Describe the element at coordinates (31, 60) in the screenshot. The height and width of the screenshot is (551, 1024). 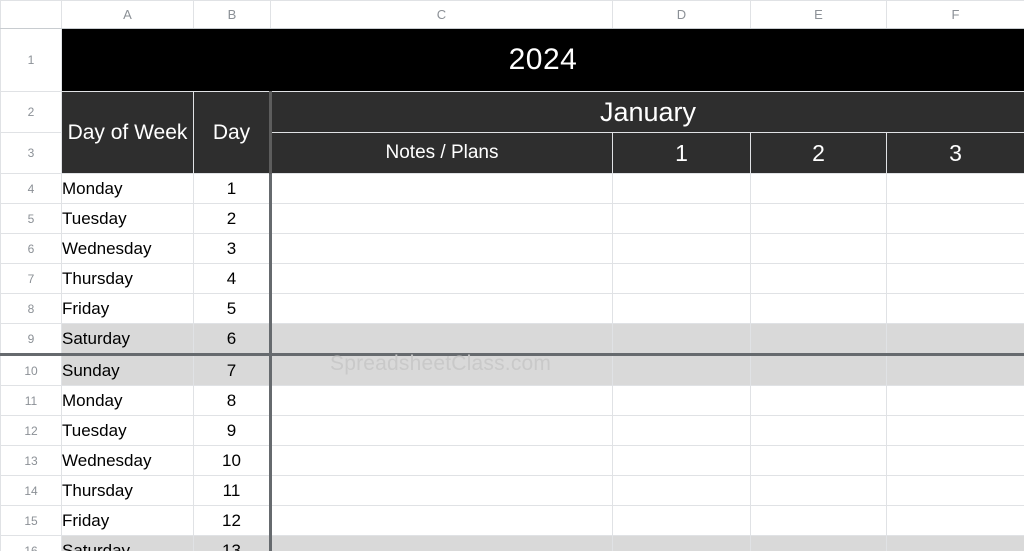
I see `row-number-1: 1` at that location.